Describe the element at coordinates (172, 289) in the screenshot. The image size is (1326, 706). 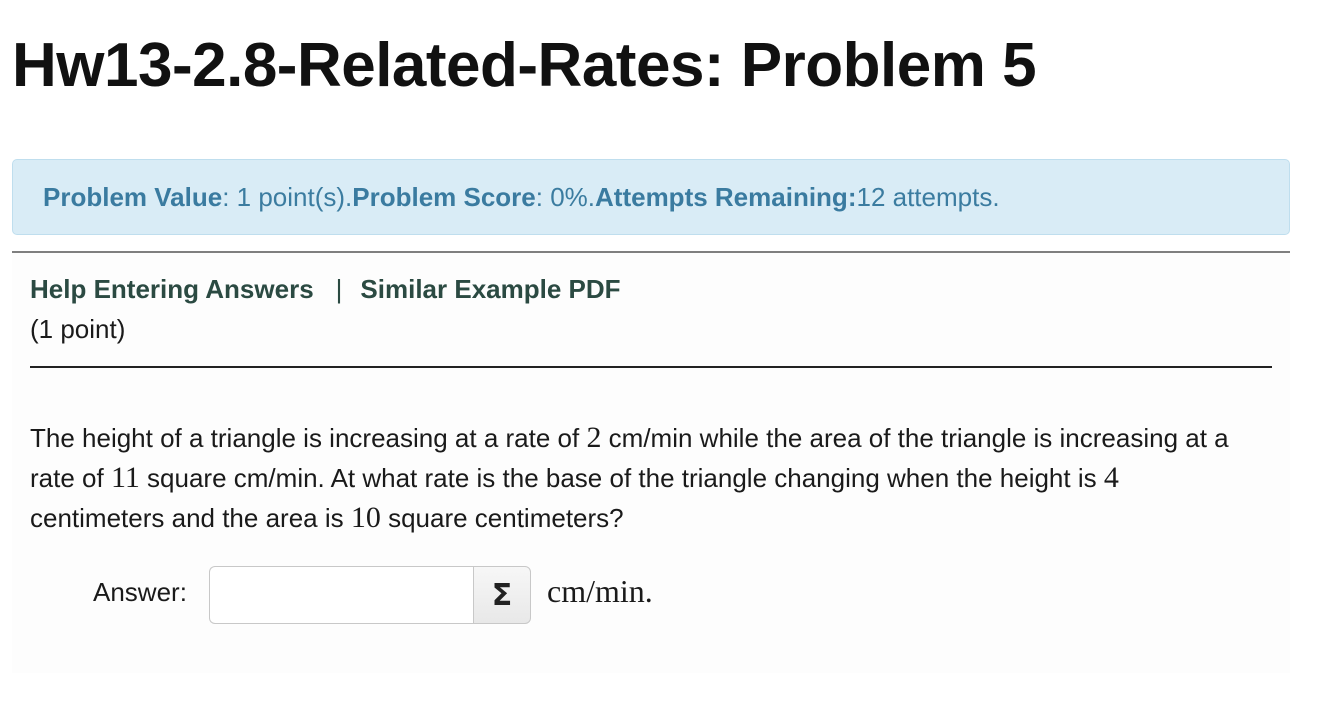
I see `help-entering-answers-link: Help Entering Answers` at that location.